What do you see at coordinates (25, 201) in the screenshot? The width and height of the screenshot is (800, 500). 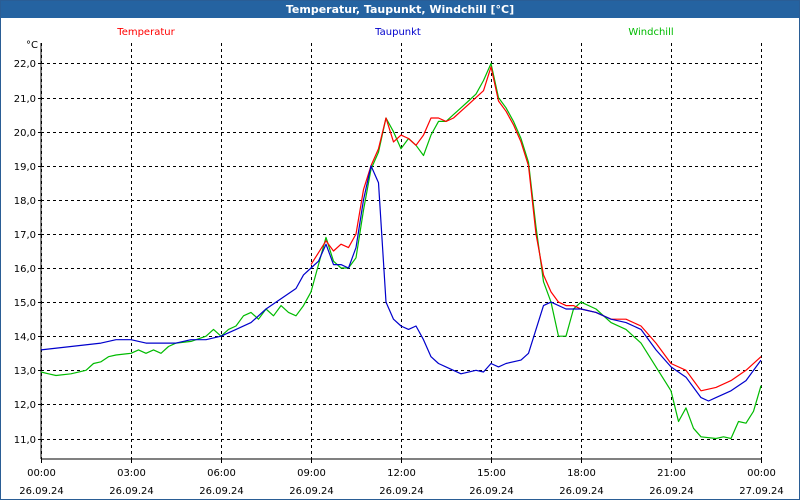 I see `y-tick-label: 18,0` at bounding box center [25, 201].